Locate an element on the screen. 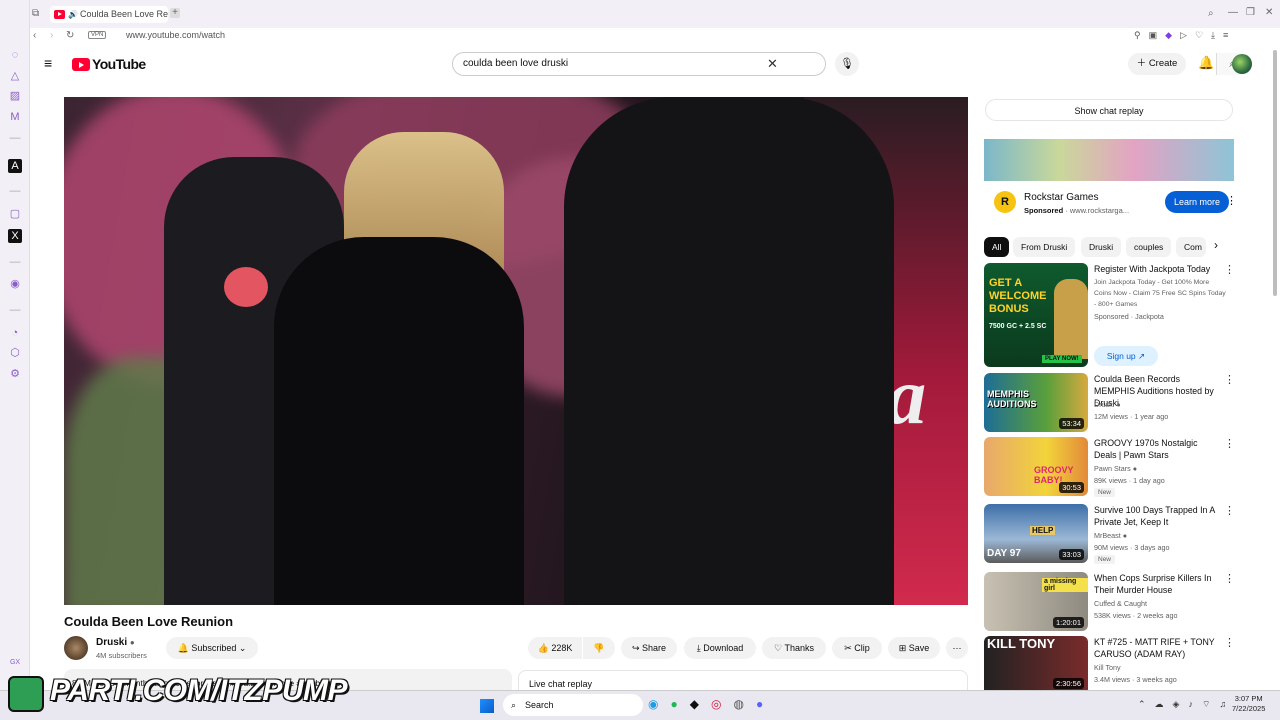 The image size is (1280, 720). mic-tray-icon: ♪ is located at coordinates (1195, 704).